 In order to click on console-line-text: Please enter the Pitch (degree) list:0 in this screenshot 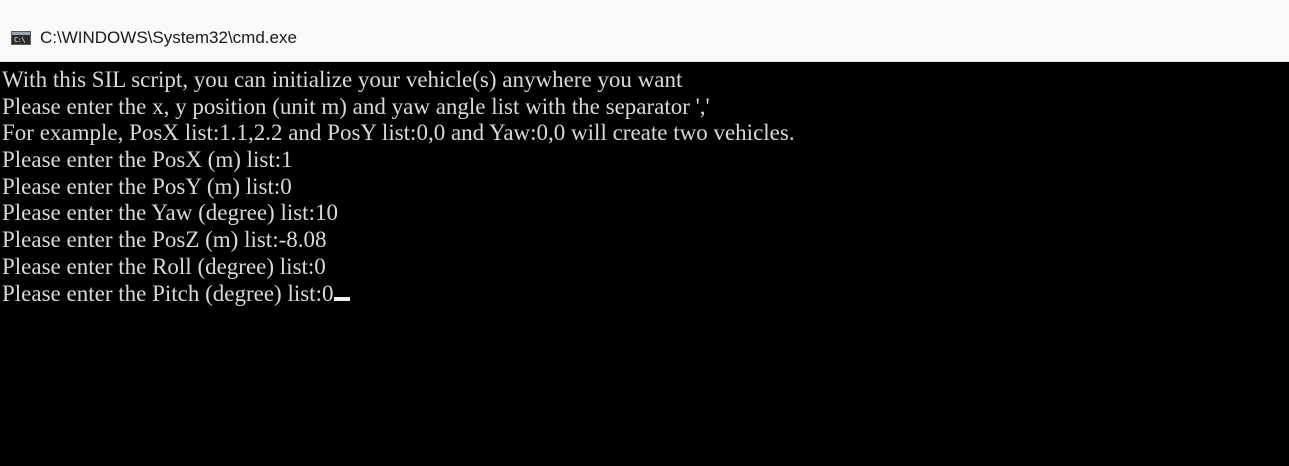, I will do `click(168, 293)`.